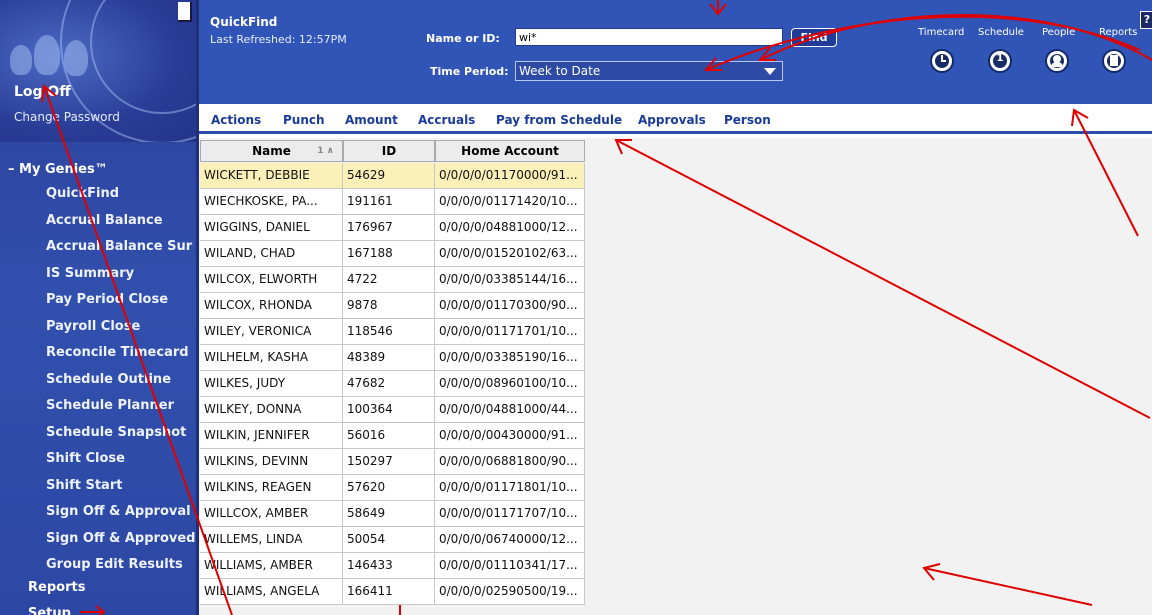 This screenshot has width=1152, height=615. I want to click on cell-name: WILLIAMS, ANGELA, so click(271, 591).